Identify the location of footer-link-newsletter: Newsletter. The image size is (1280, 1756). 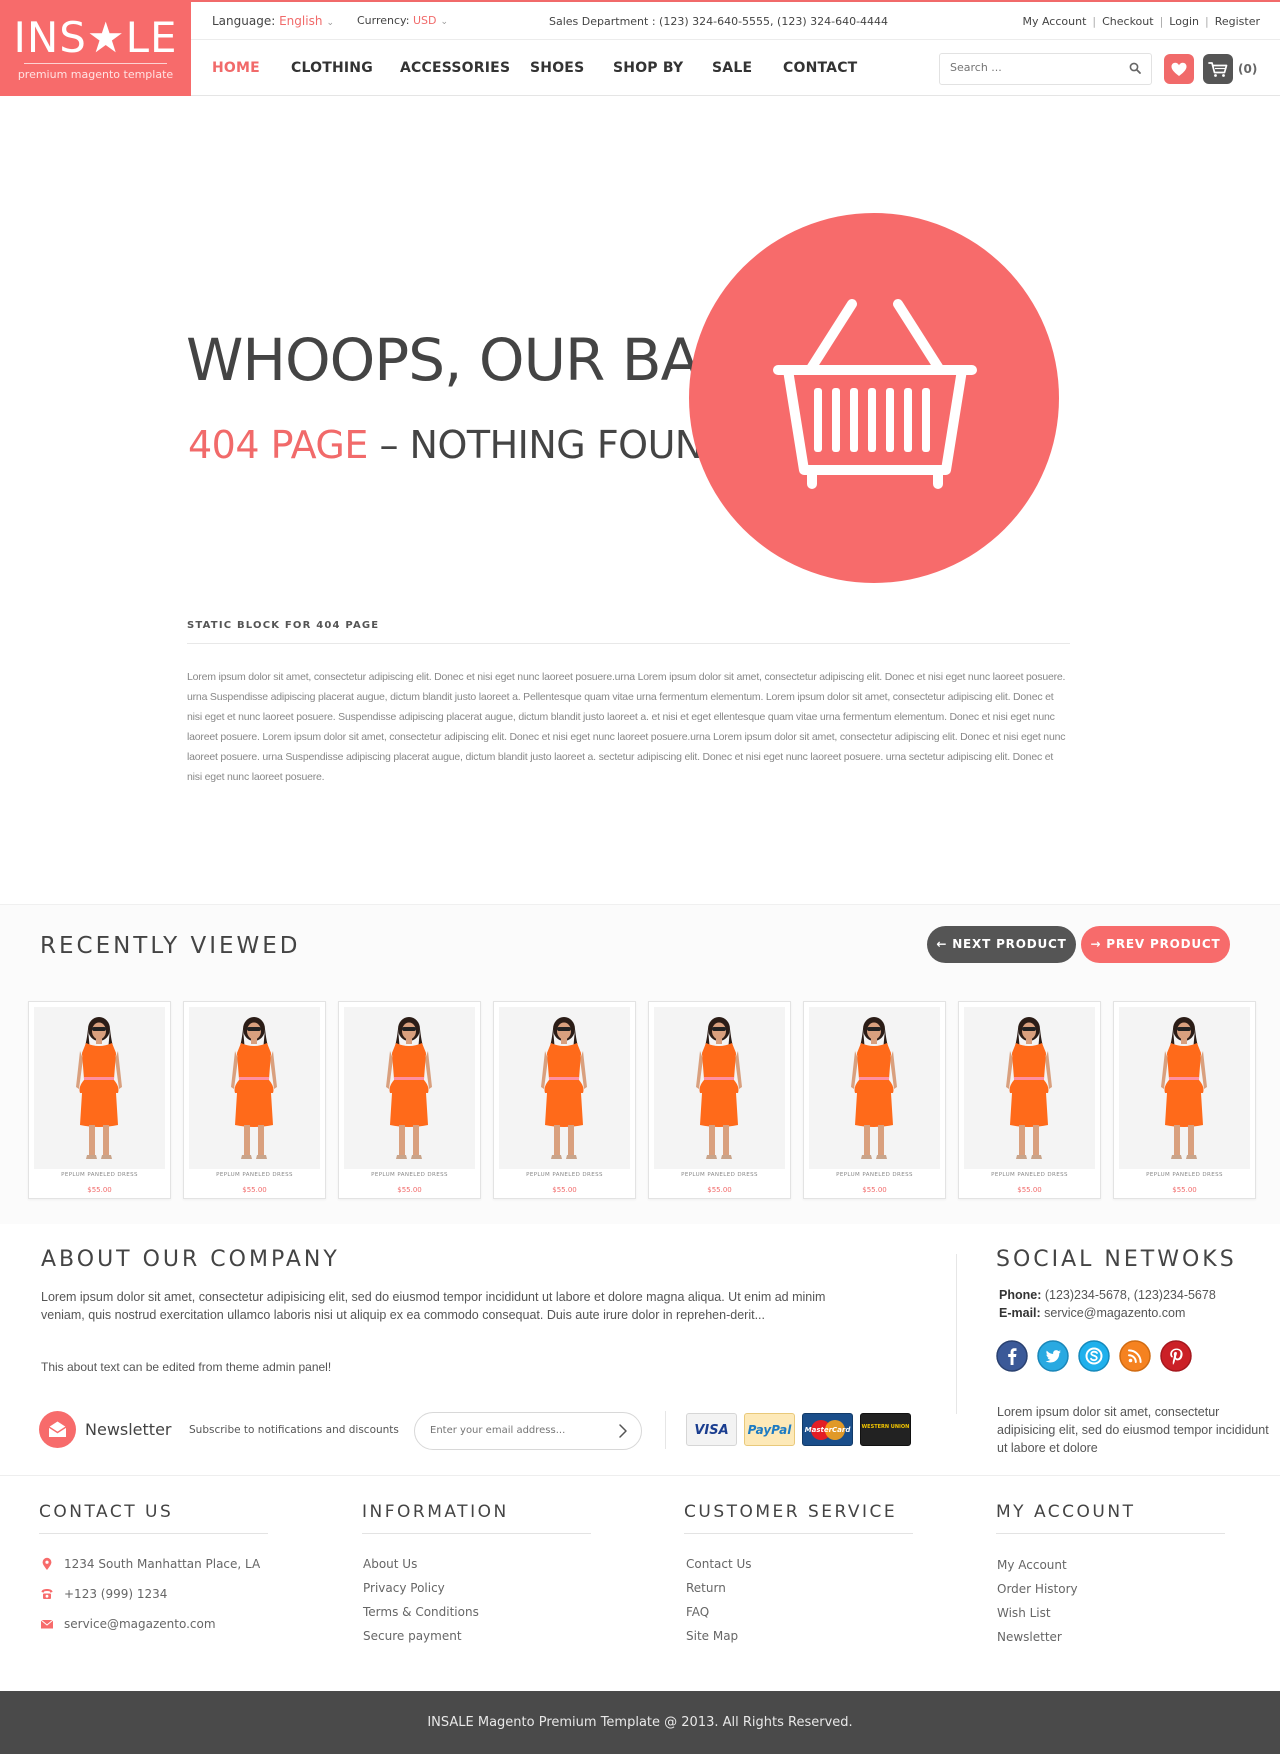
(1029, 1637).